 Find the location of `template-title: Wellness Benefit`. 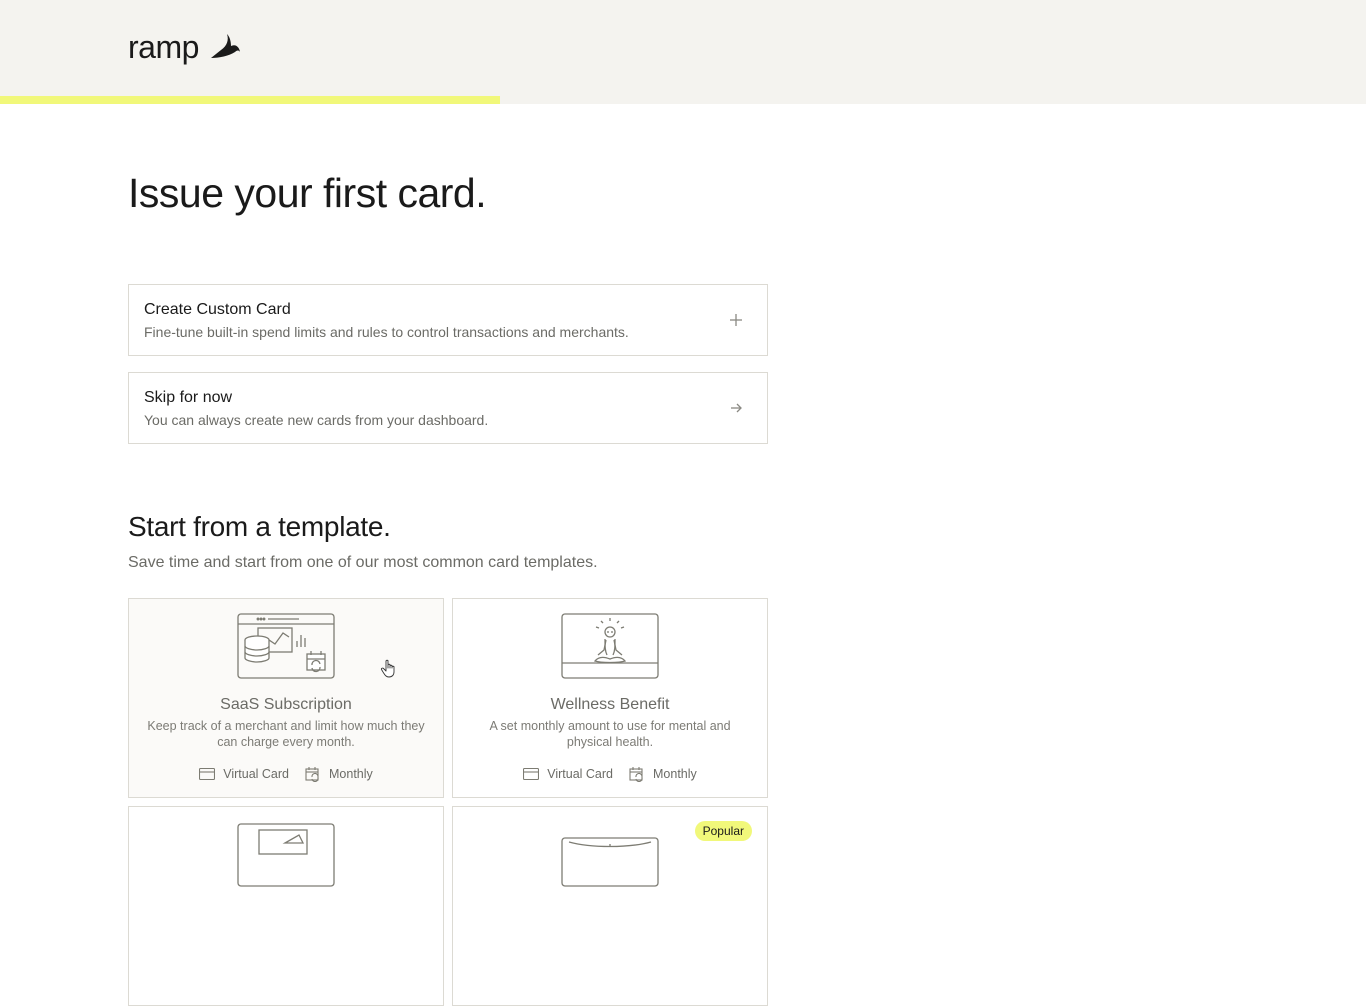

template-title: Wellness Benefit is located at coordinates (610, 704).